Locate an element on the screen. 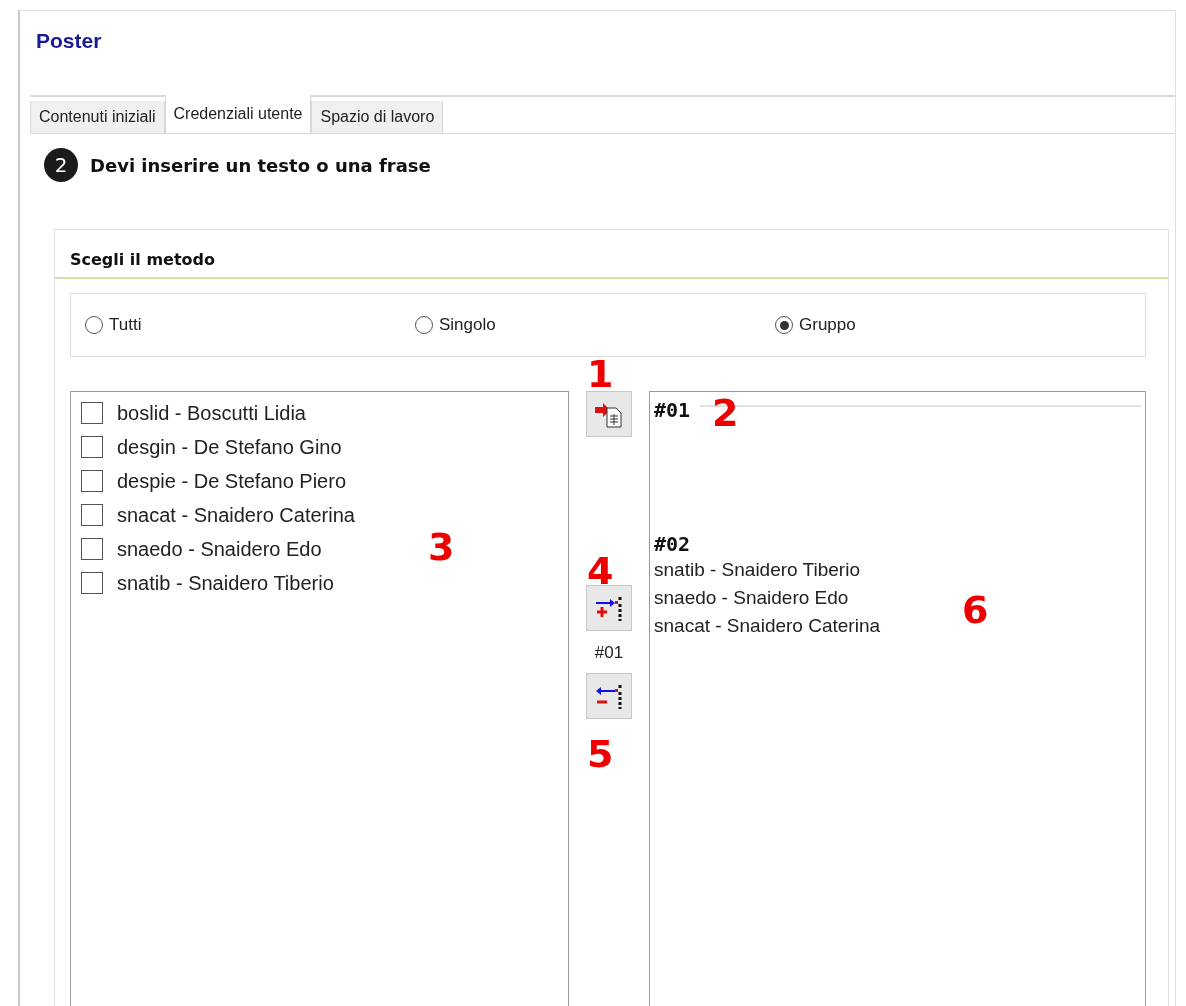 The image size is (1186, 1006). annotation-number: 4 is located at coordinates (600, 571).